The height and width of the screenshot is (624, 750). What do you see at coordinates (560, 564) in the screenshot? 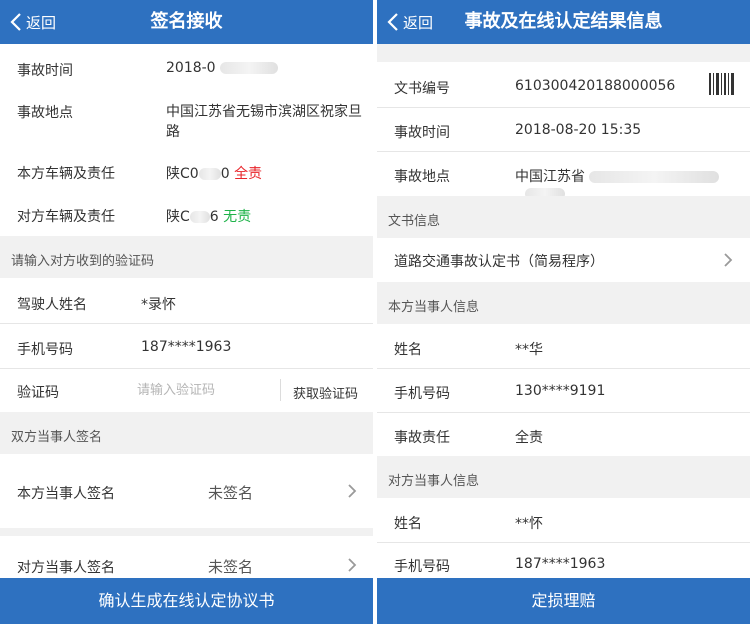
I see `other-phone-value: 187****1963` at bounding box center [560, 564].